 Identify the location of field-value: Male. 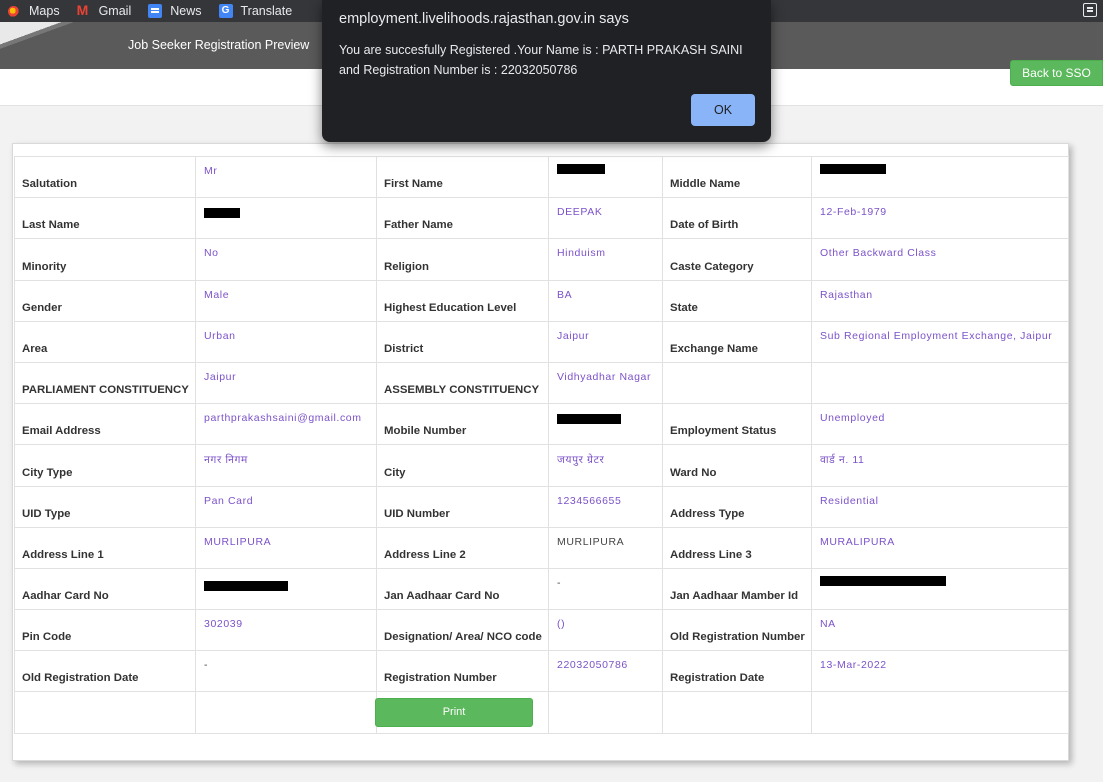
(286, 300).